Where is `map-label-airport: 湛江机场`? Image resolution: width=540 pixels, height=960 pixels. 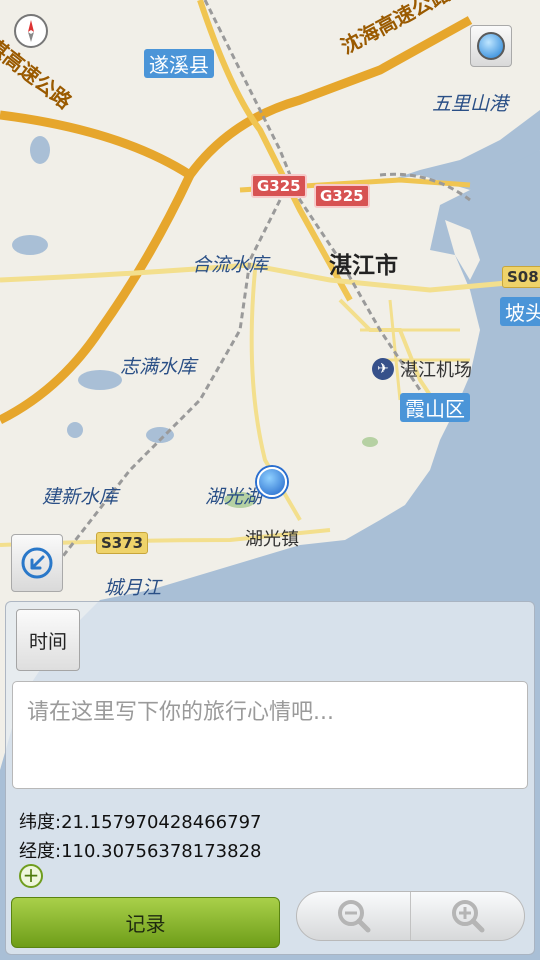 map-label-airport: 湛江机场 is located at coordinates (436, 370).